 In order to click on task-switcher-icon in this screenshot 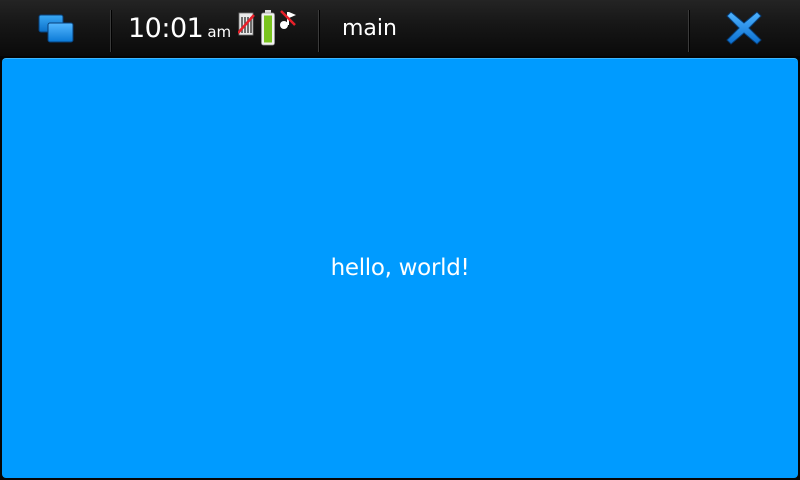, I will do `click(56, 28)`.